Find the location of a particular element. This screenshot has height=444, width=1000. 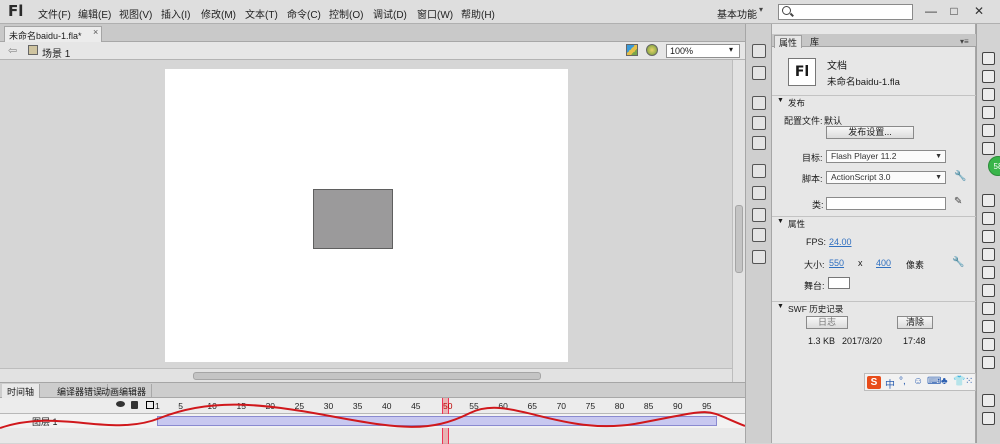

menu-debug: 调试(D) is located at coordinates (390, 13).